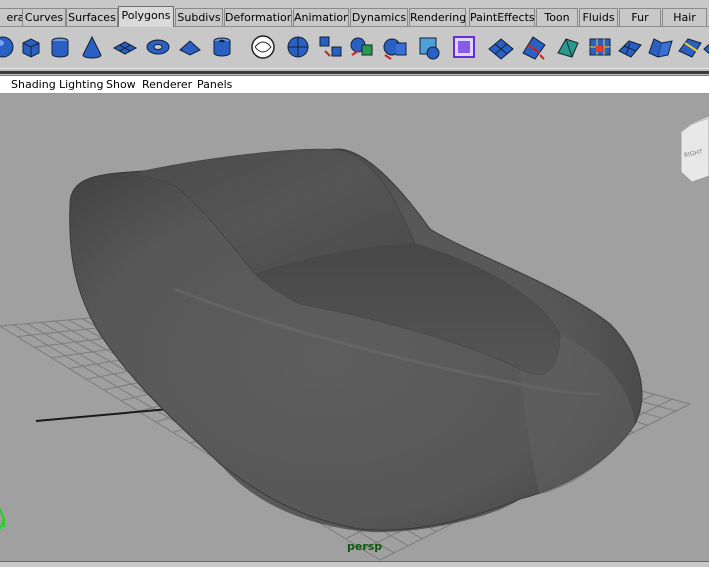 Image resolution: width=709 pixels, height=567 pixels. Describe the element at coordinates (263, 47) in the screenshot. I see `poly-helix-icon` at that location.